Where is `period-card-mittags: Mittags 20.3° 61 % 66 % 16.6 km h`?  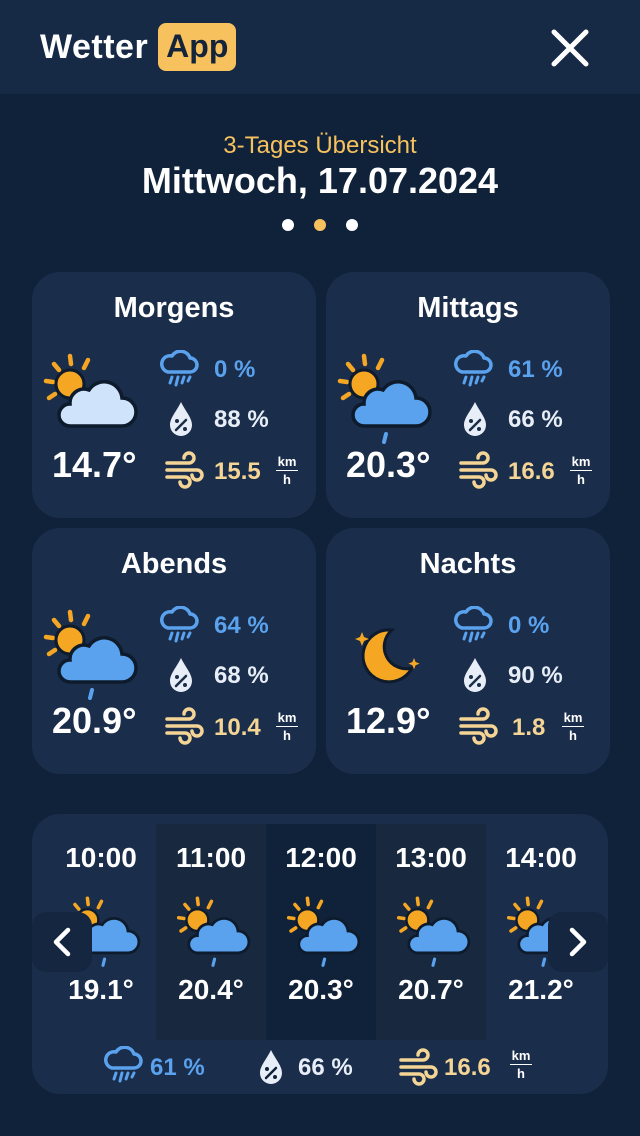 period-card-mittags: Mittags 20.3° 61 % 66 % 16.6 km h is located at coordinates (468, 395).